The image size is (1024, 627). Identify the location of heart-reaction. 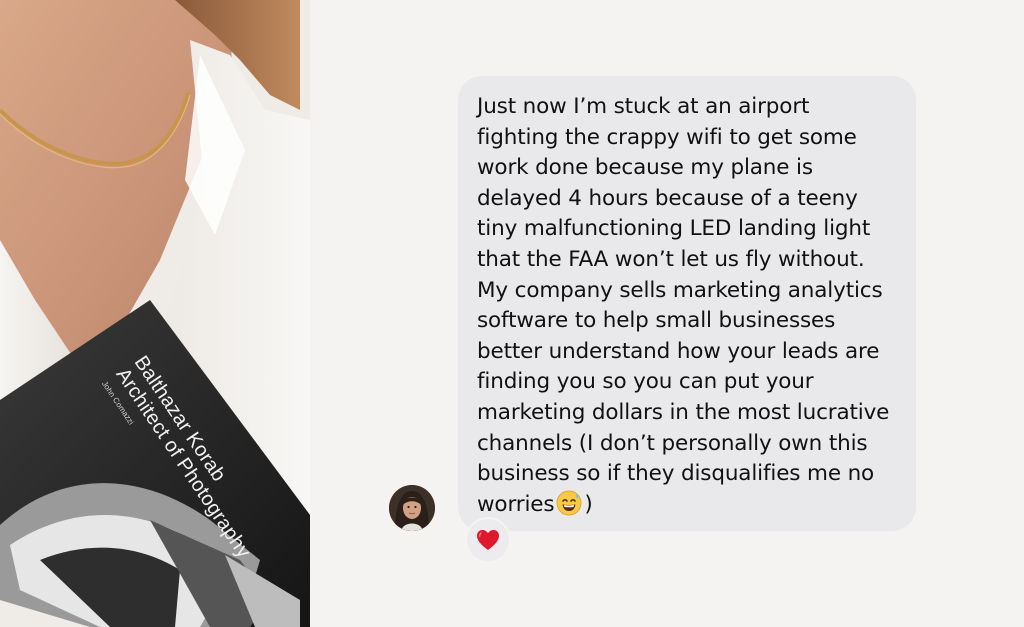
(488, 540).